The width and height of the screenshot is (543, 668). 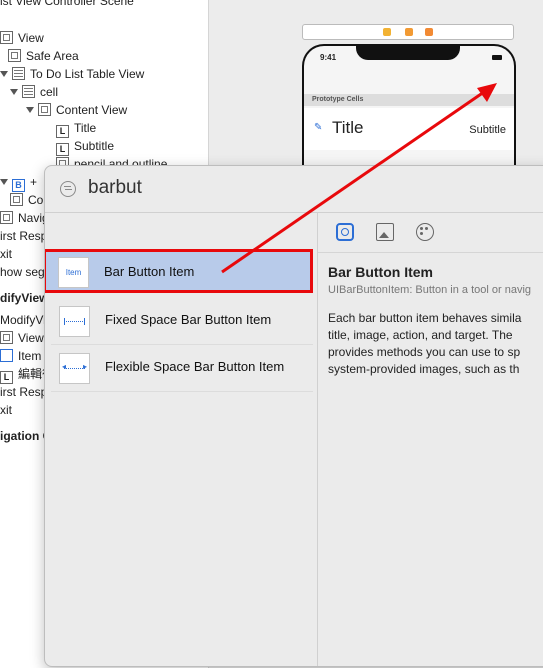 What do you see at coordinates (28, 91) in the screenshot?
I see `table-cell-icon` at bounding box center [28, 91].